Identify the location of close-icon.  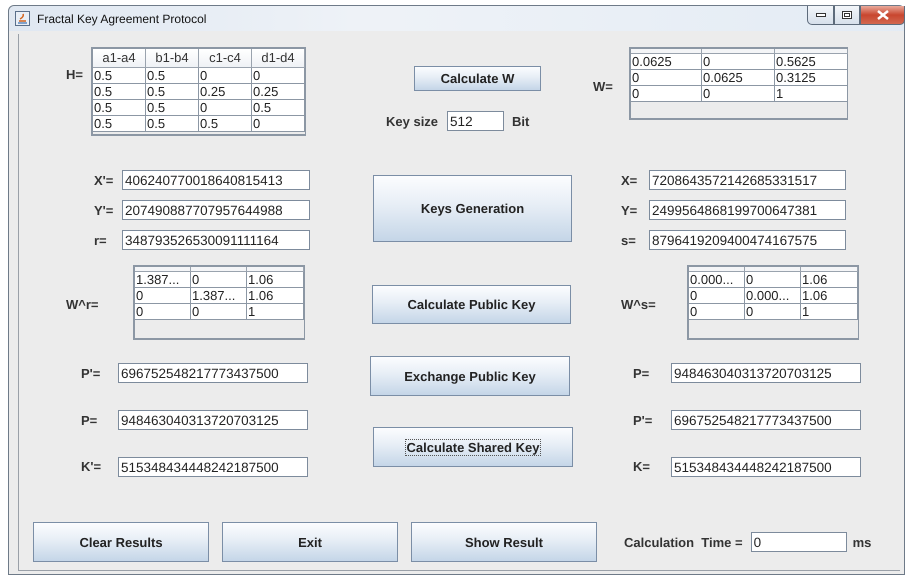
(882, 15).